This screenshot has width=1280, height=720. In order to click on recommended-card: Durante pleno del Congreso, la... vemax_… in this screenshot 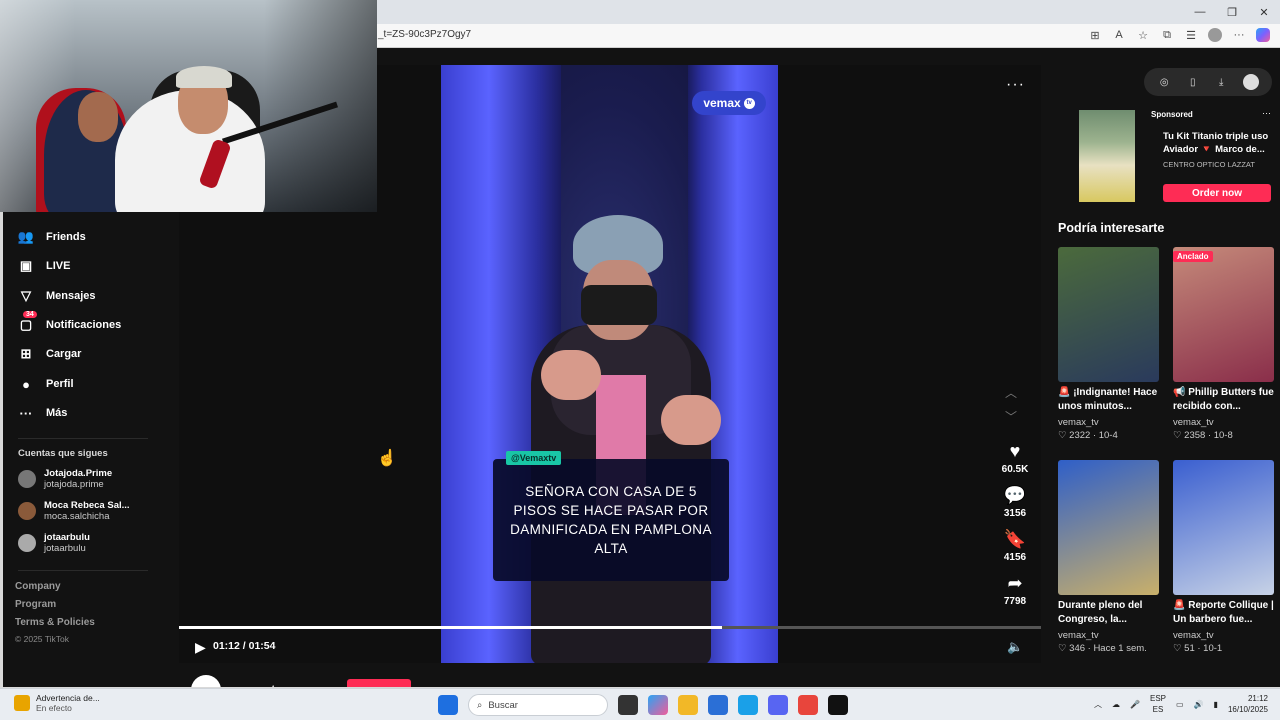, I will do `click(1108, 557)`.